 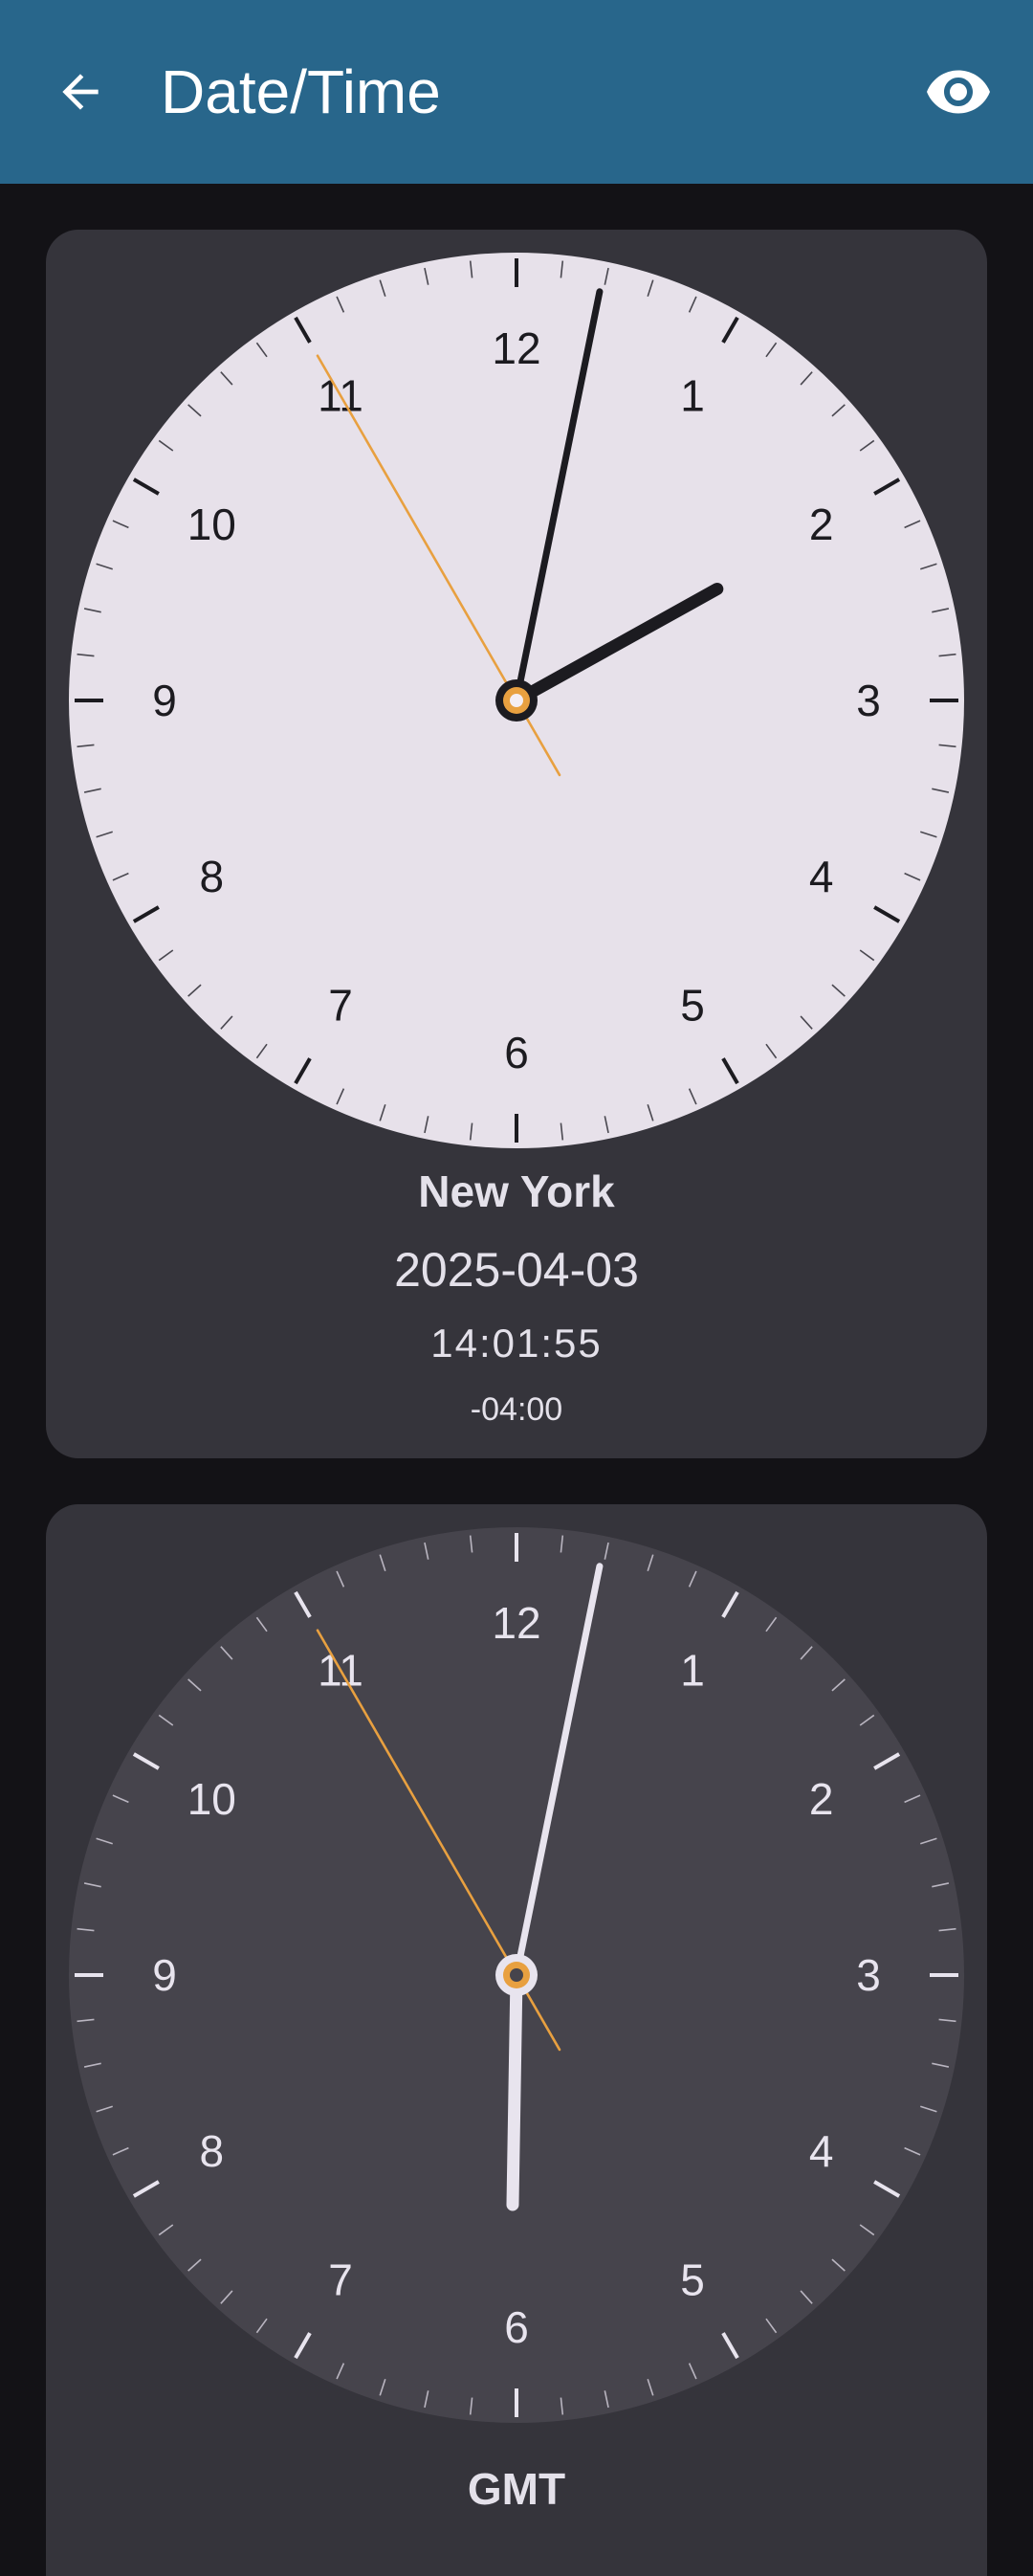 What do you see at coordinates (516, 1409) in the screenshot?
I see `utc-offset-label: -04:00` at bounding box center [516, 1409].